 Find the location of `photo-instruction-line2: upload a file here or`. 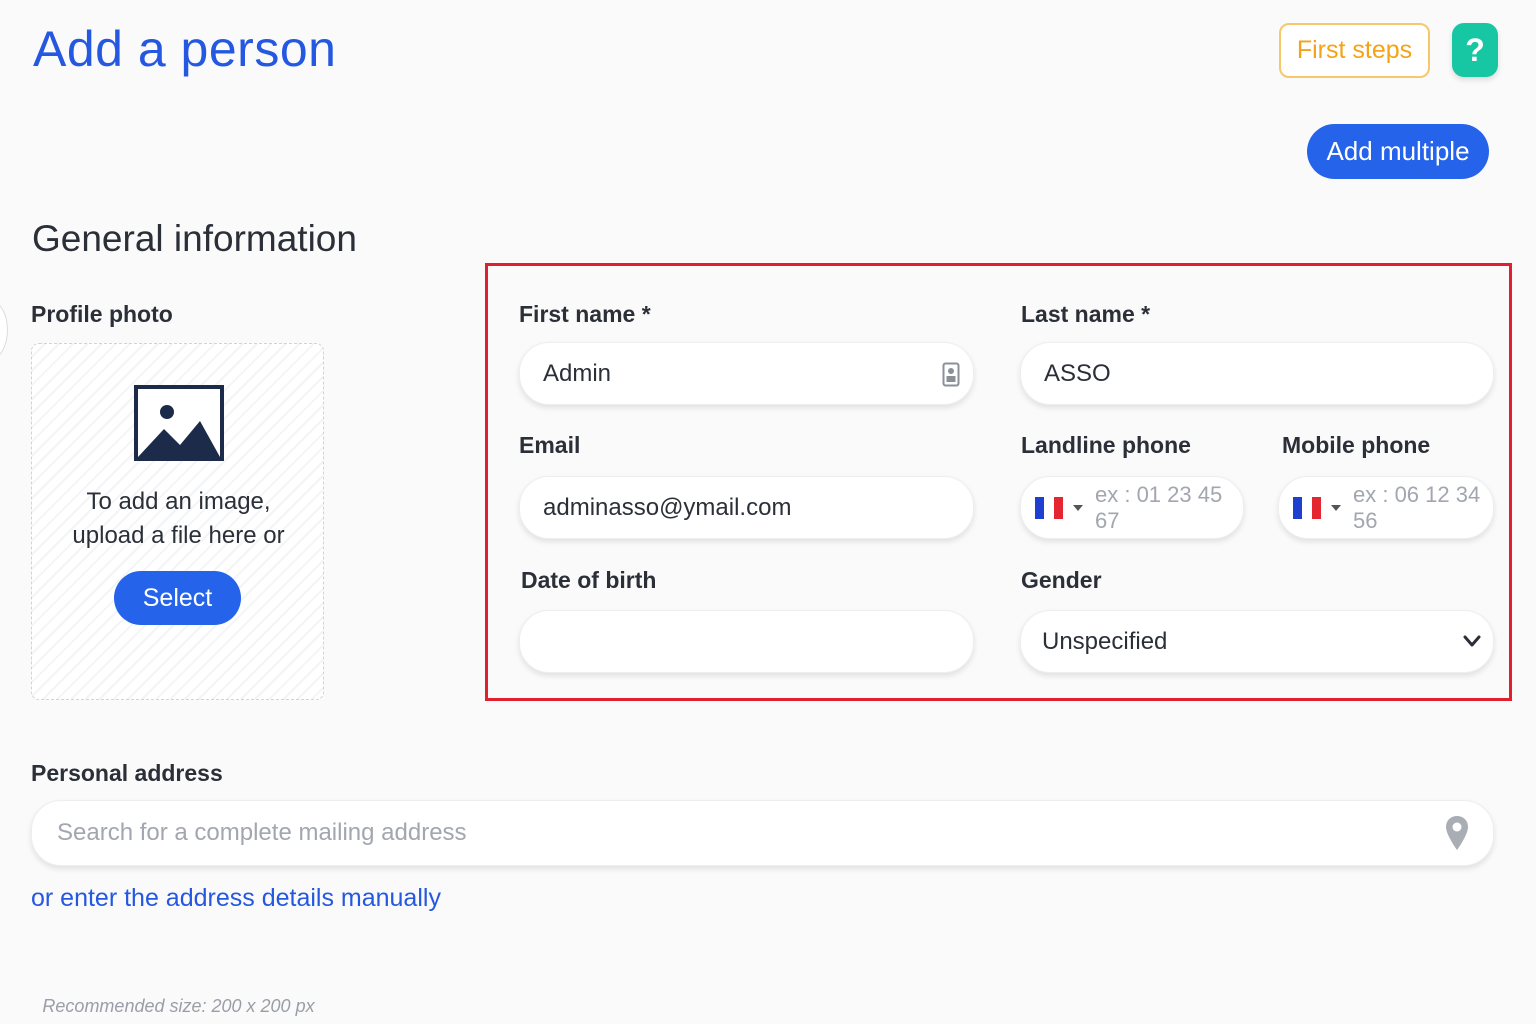

photo-instruction-line2: upload a file here or is located at coordinates (178, 535).